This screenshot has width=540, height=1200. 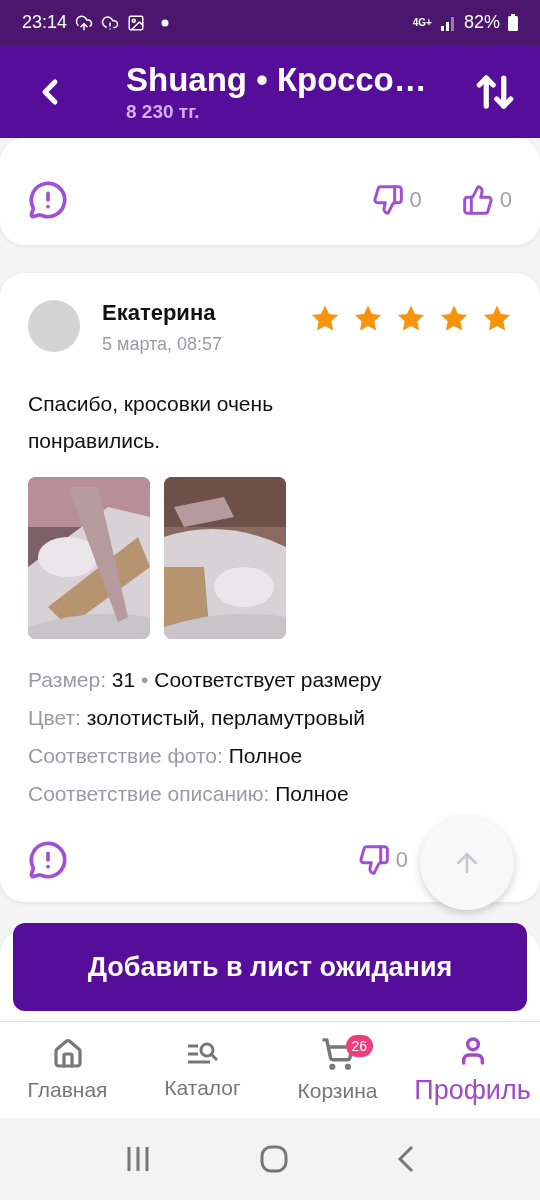 What do you see at coordinates (189, 794) in the screenshot?
I see `review-detail: Соответствие описанию: Полное` at bounding box center [189, 794].